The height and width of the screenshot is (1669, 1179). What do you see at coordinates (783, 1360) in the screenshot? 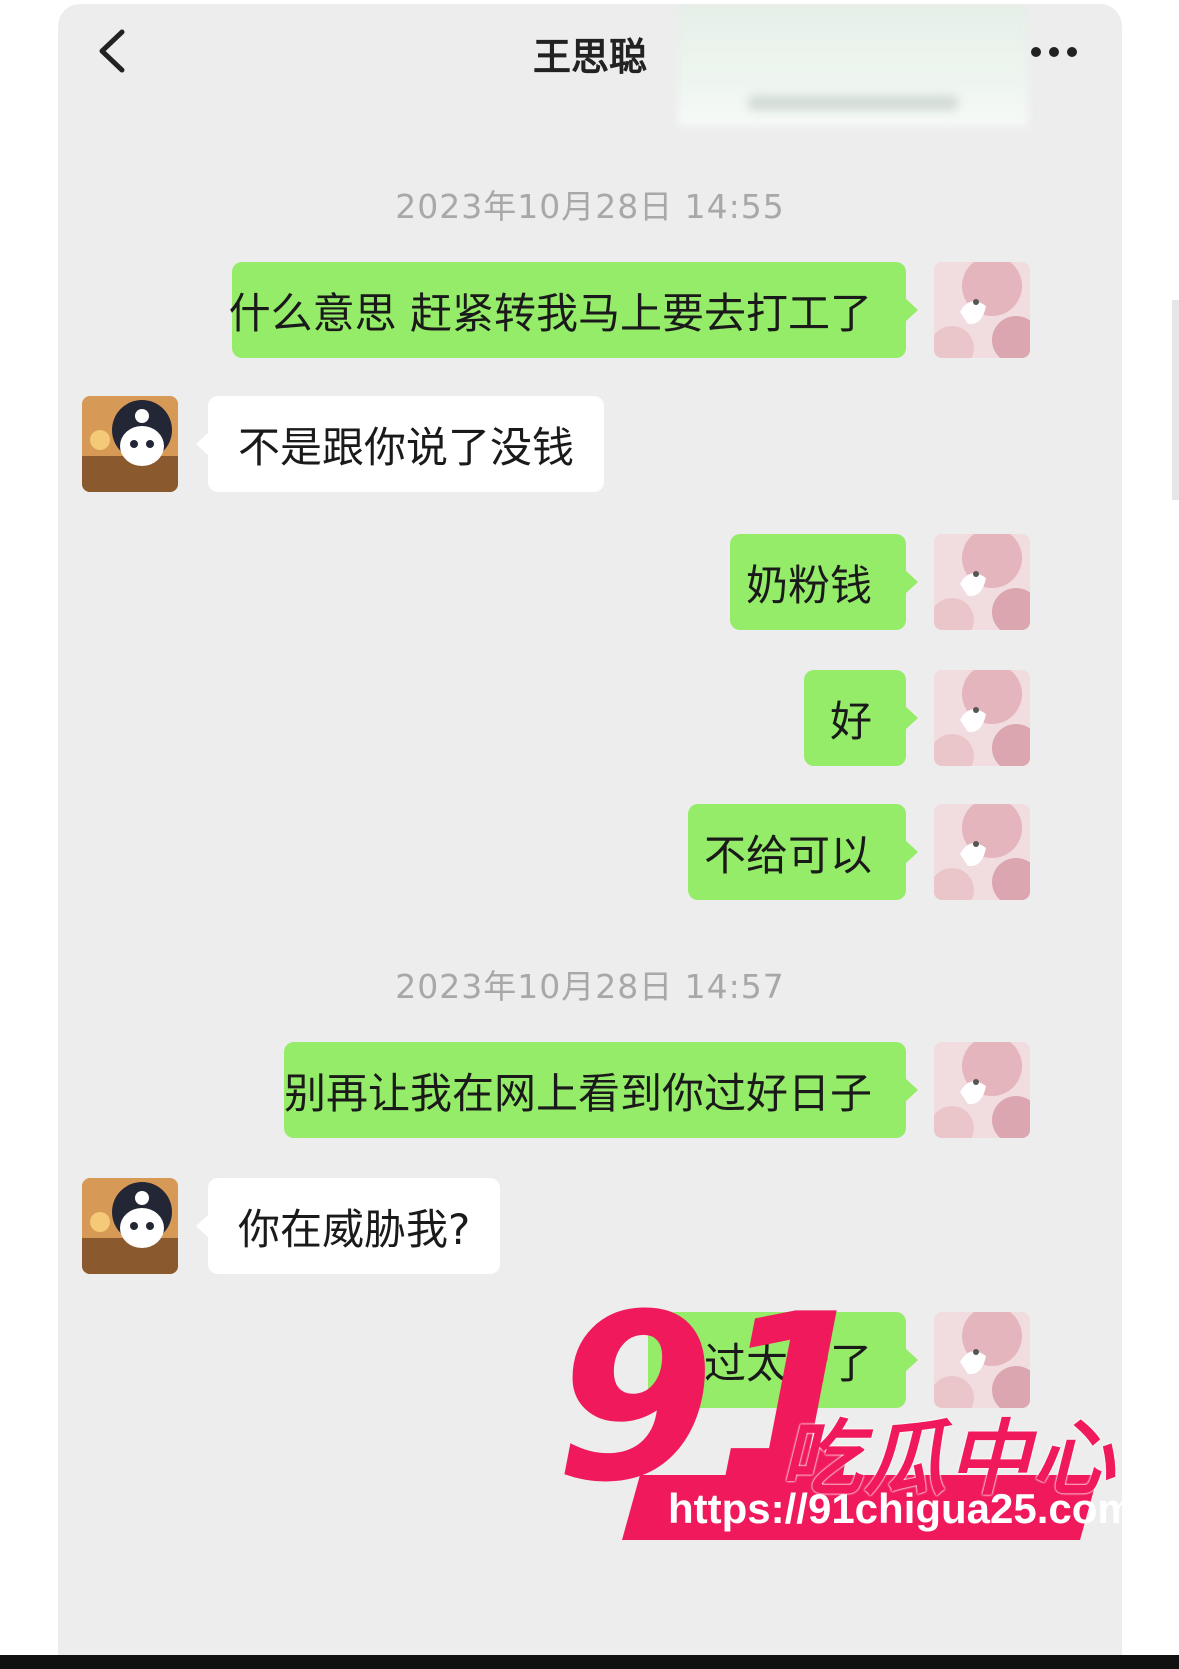
I see `message-bubble-outgoing: 过太苦了` at bounding box center [783, 1360].